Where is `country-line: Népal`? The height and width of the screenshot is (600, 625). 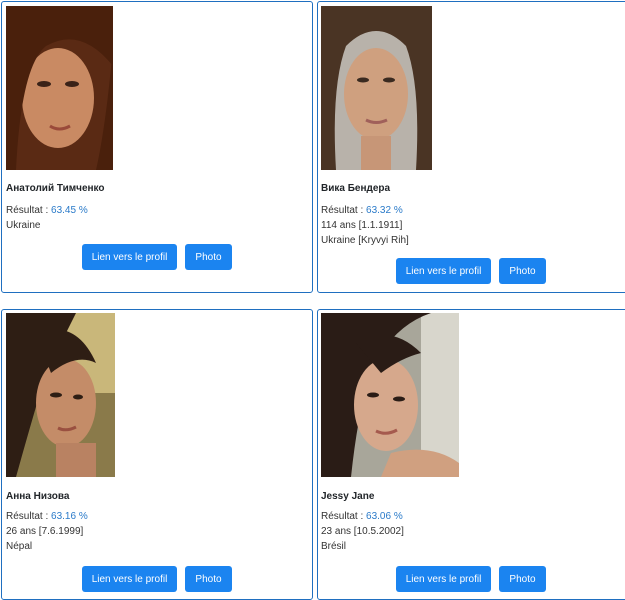
country-line: Népal is located at coordinates (19, 546).